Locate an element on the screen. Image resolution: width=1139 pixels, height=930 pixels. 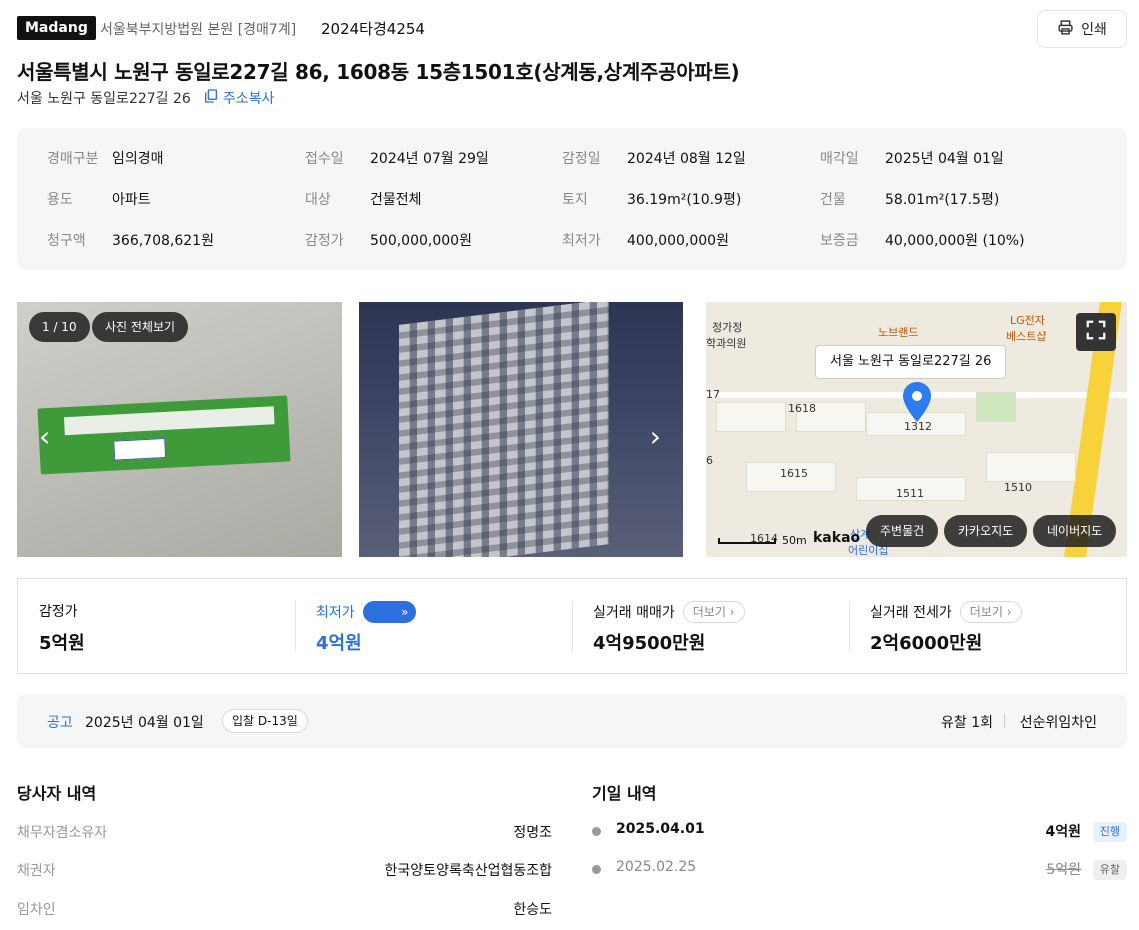
notice-date: 2025년 04월 01일 is located at coordinates (144, 723).